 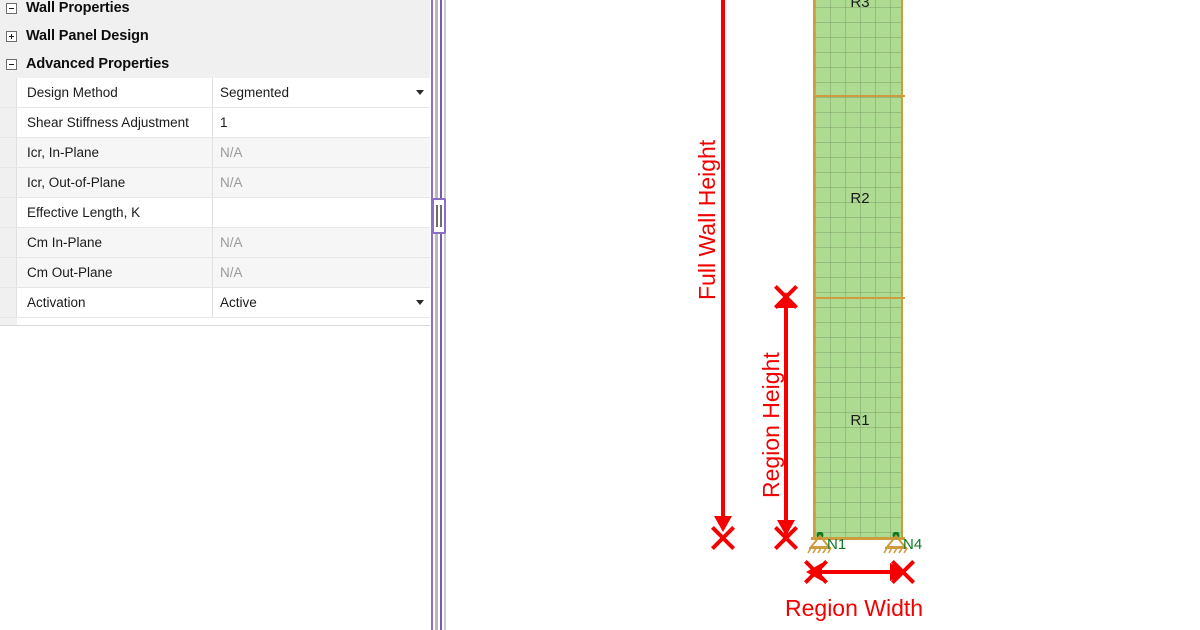 What do you see at coordinates (98, 64) in the screenshot?
I see `group-title-advanced-properties: Advanced Properties` at bounding box center [98, 64].